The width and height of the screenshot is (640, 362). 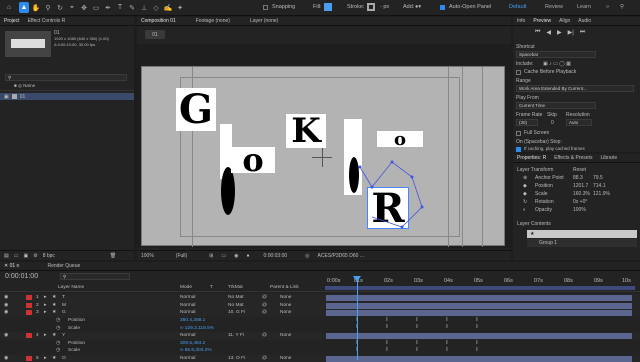 I want to click on layer-trkmat-dropdown: No Mat, so click(x=235, y=305).